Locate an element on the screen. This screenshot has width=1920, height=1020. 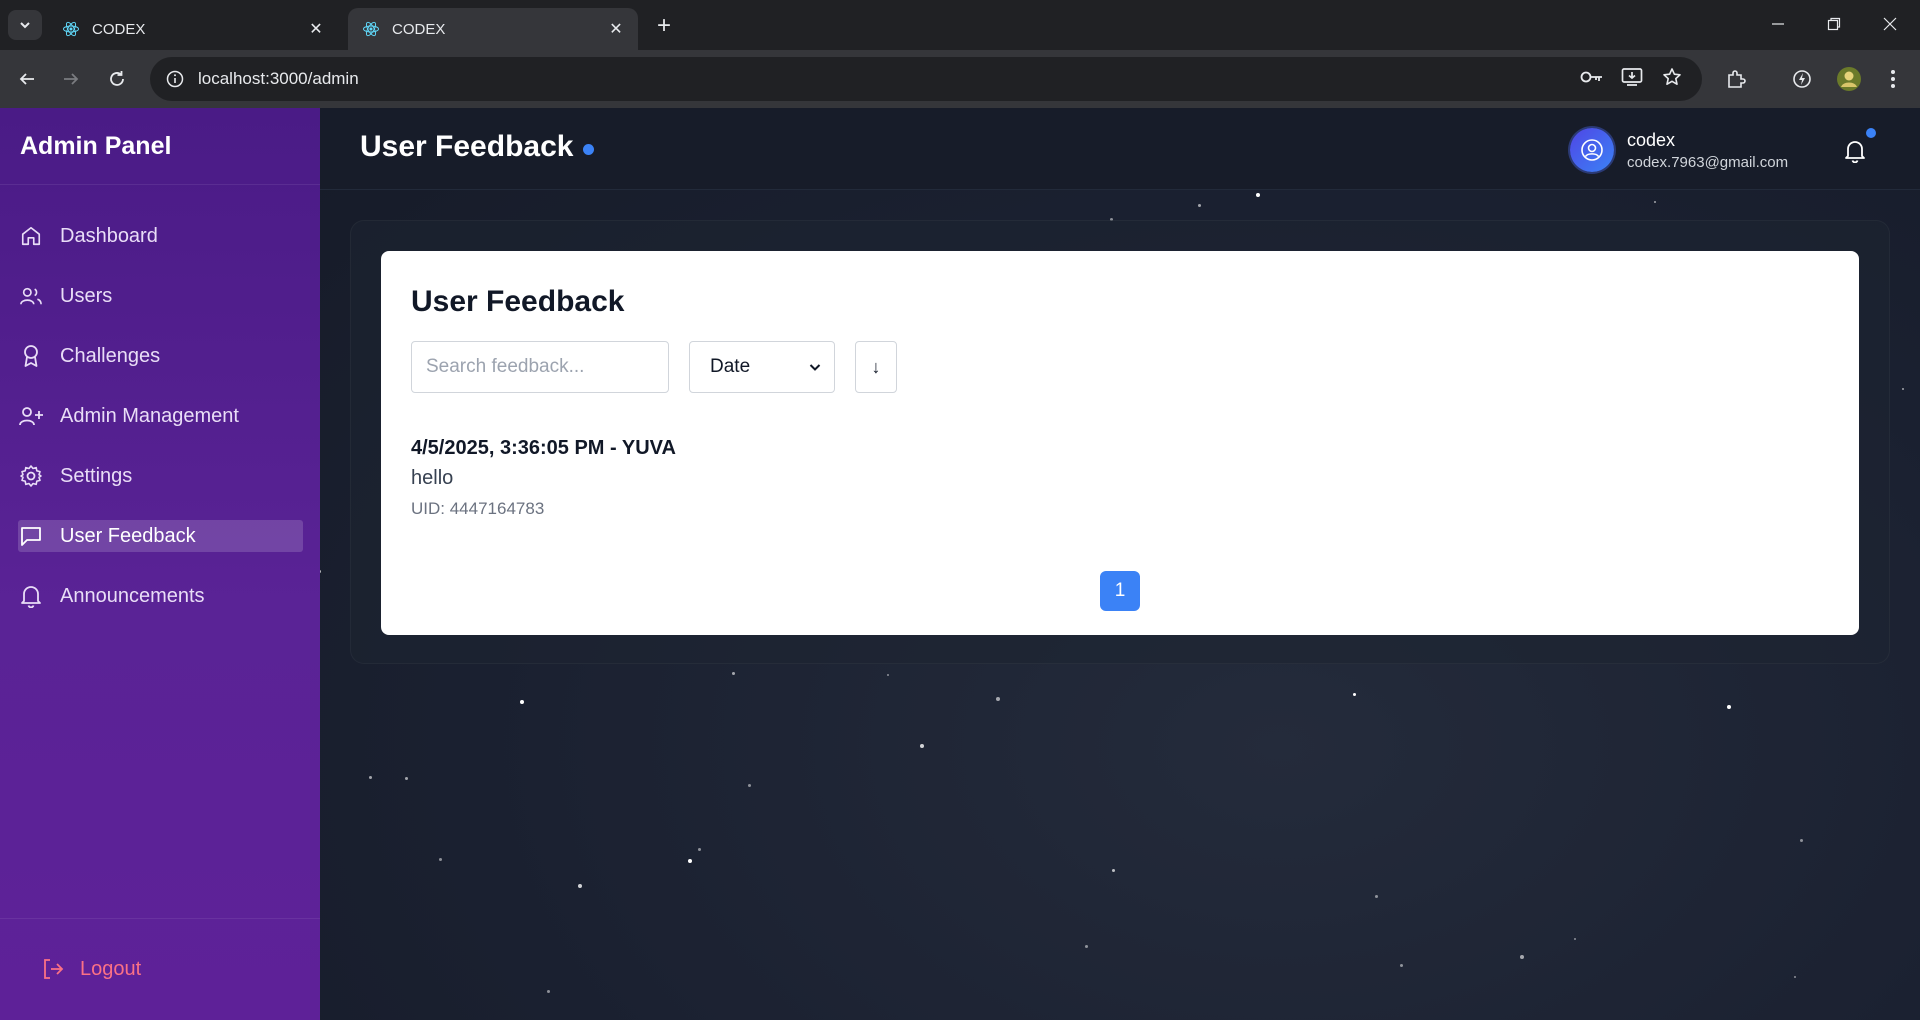
sidebar-item-label: Settings is located at coordinates (96, 475).